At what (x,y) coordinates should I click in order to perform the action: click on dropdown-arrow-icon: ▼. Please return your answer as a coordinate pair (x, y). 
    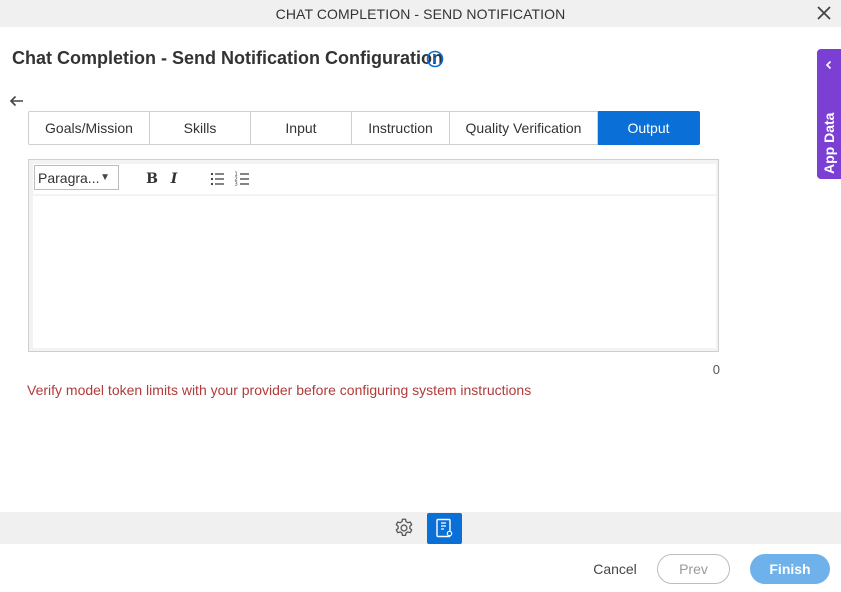
    Looking at the image, I should click on (105, 177).